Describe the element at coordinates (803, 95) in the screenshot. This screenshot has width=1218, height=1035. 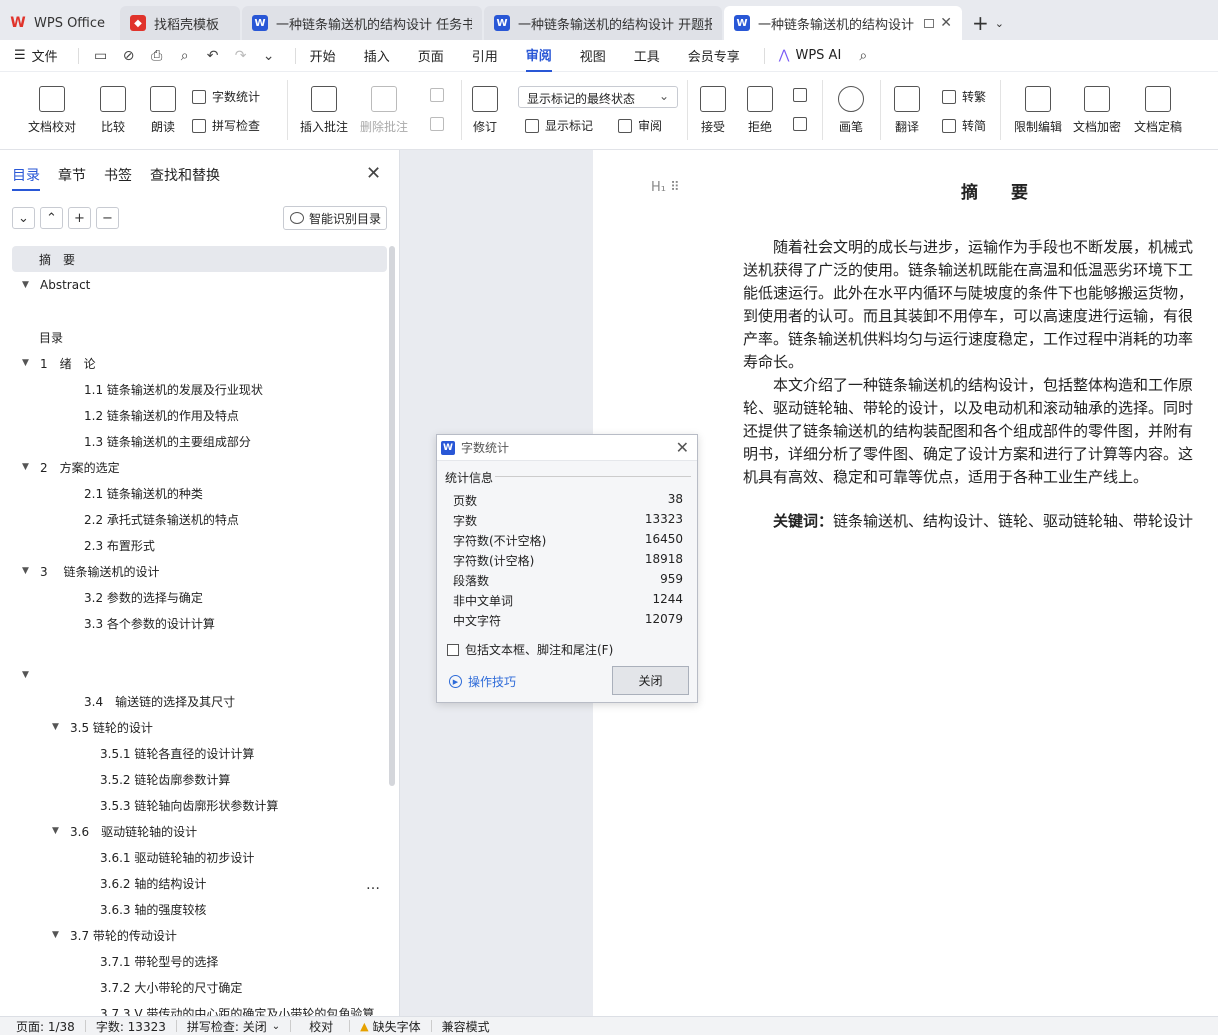
I see `prev-change-button` at that location.